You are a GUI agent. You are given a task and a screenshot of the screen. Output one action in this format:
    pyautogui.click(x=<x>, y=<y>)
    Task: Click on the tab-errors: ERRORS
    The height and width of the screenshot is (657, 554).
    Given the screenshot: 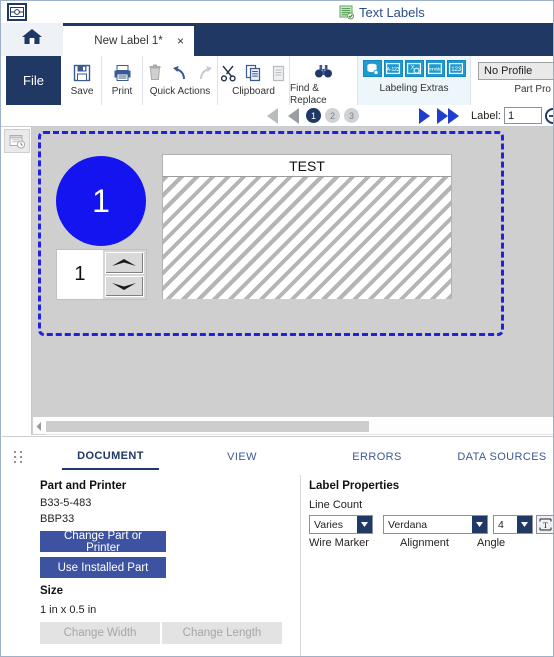 What is the action you would take?
    pyautogui.click(x=377, y=456)
    